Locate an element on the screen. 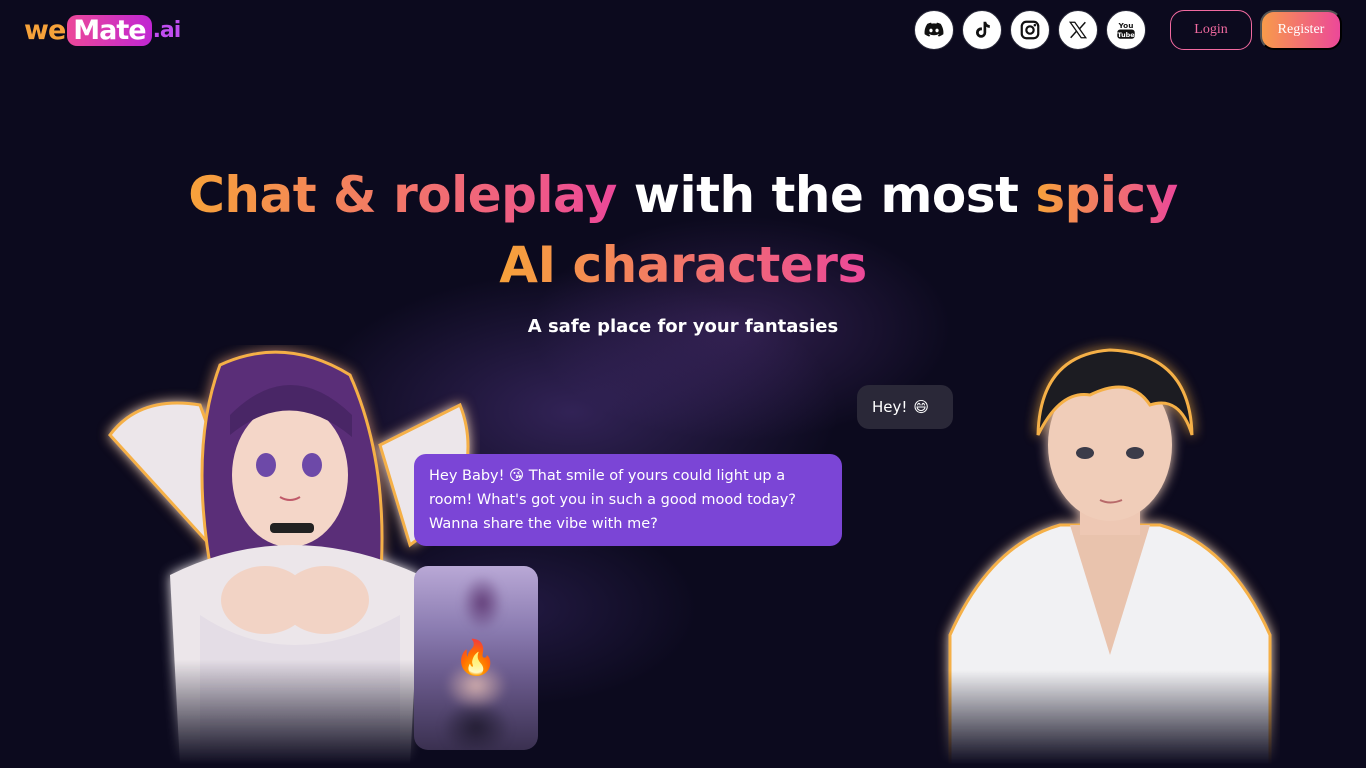 Image resolution: width=1366 pixels, height=768 pixels. instagram-icon is located at coordinates (1030, 30).